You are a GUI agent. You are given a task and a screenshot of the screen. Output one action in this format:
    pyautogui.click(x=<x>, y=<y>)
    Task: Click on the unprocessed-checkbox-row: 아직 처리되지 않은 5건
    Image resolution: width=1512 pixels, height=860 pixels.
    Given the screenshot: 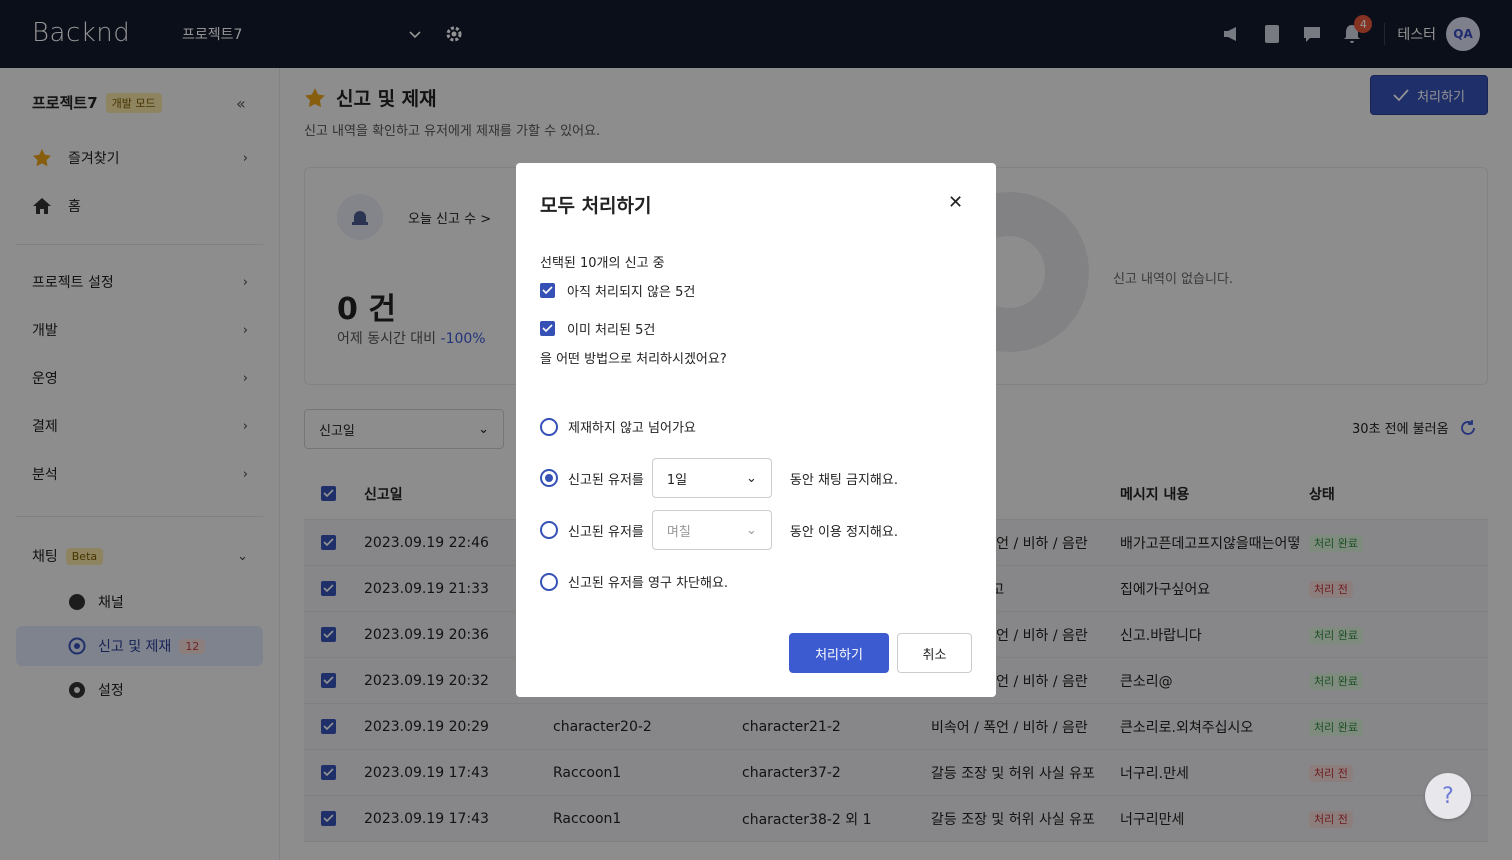 What is the action you would take?
    pyautogui.click(x=617, y=290)
    